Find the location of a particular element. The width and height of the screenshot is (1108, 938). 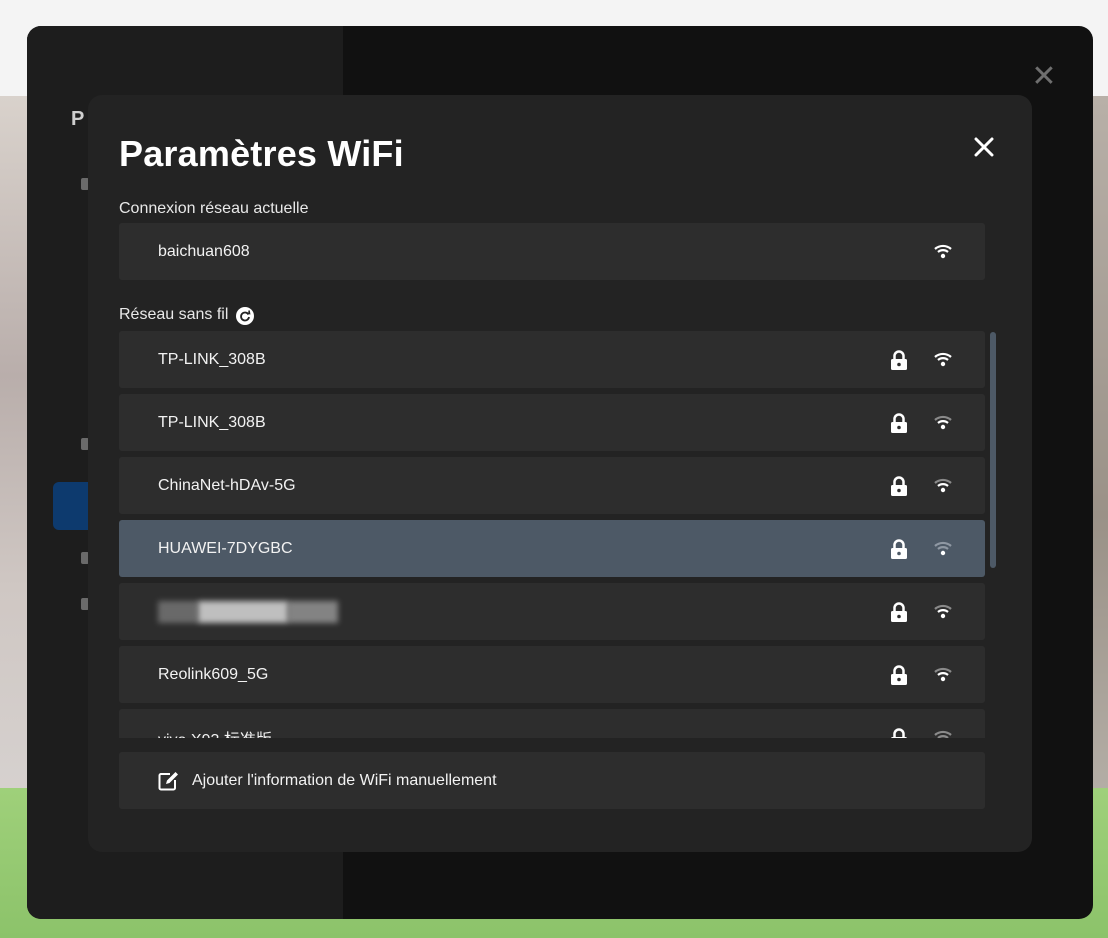

edit-icon is located at coordinates (168, 780).